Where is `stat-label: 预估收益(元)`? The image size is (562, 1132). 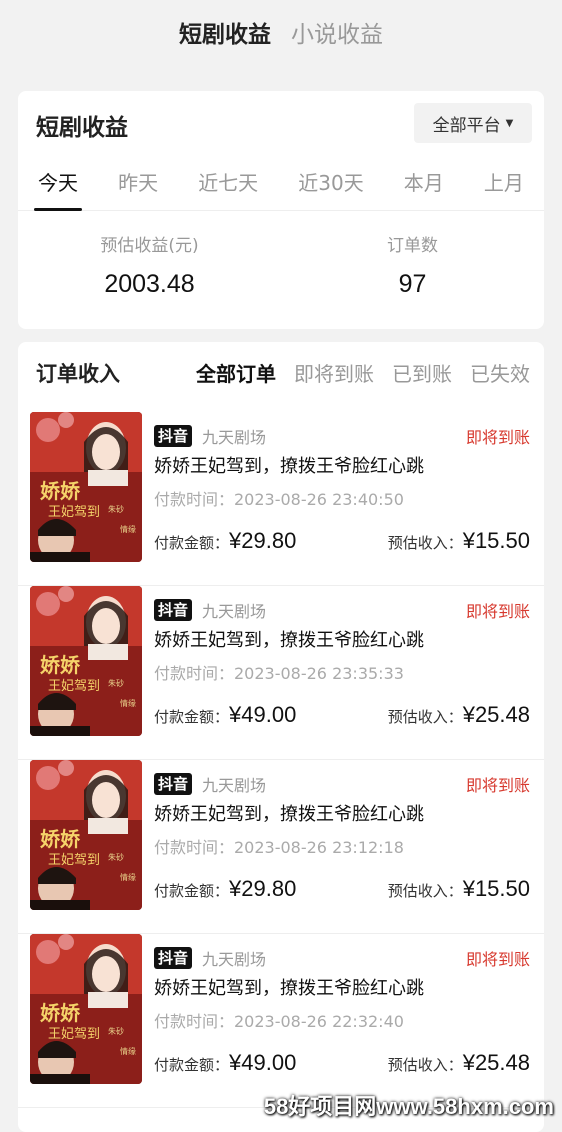 stat-label: 预估收益(元) is located at coordinates (149, 243).